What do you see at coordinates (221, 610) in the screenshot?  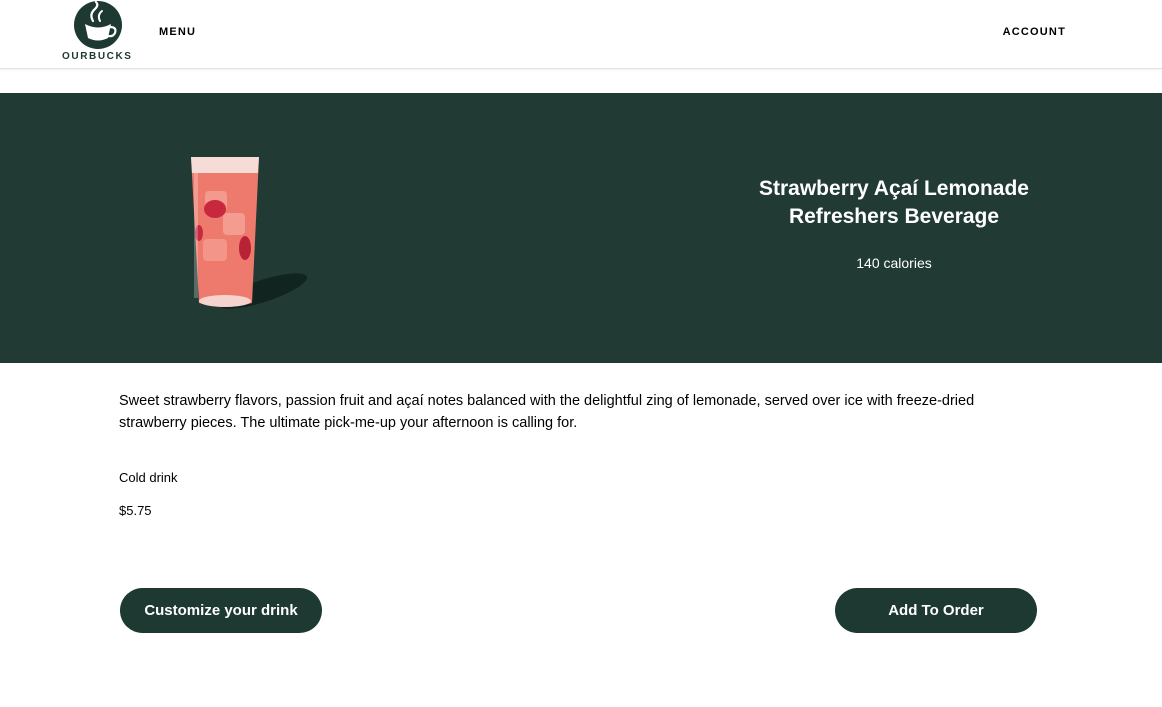 I see `customize-drink-button: Customize your drink` at bounding box center [221, 610].